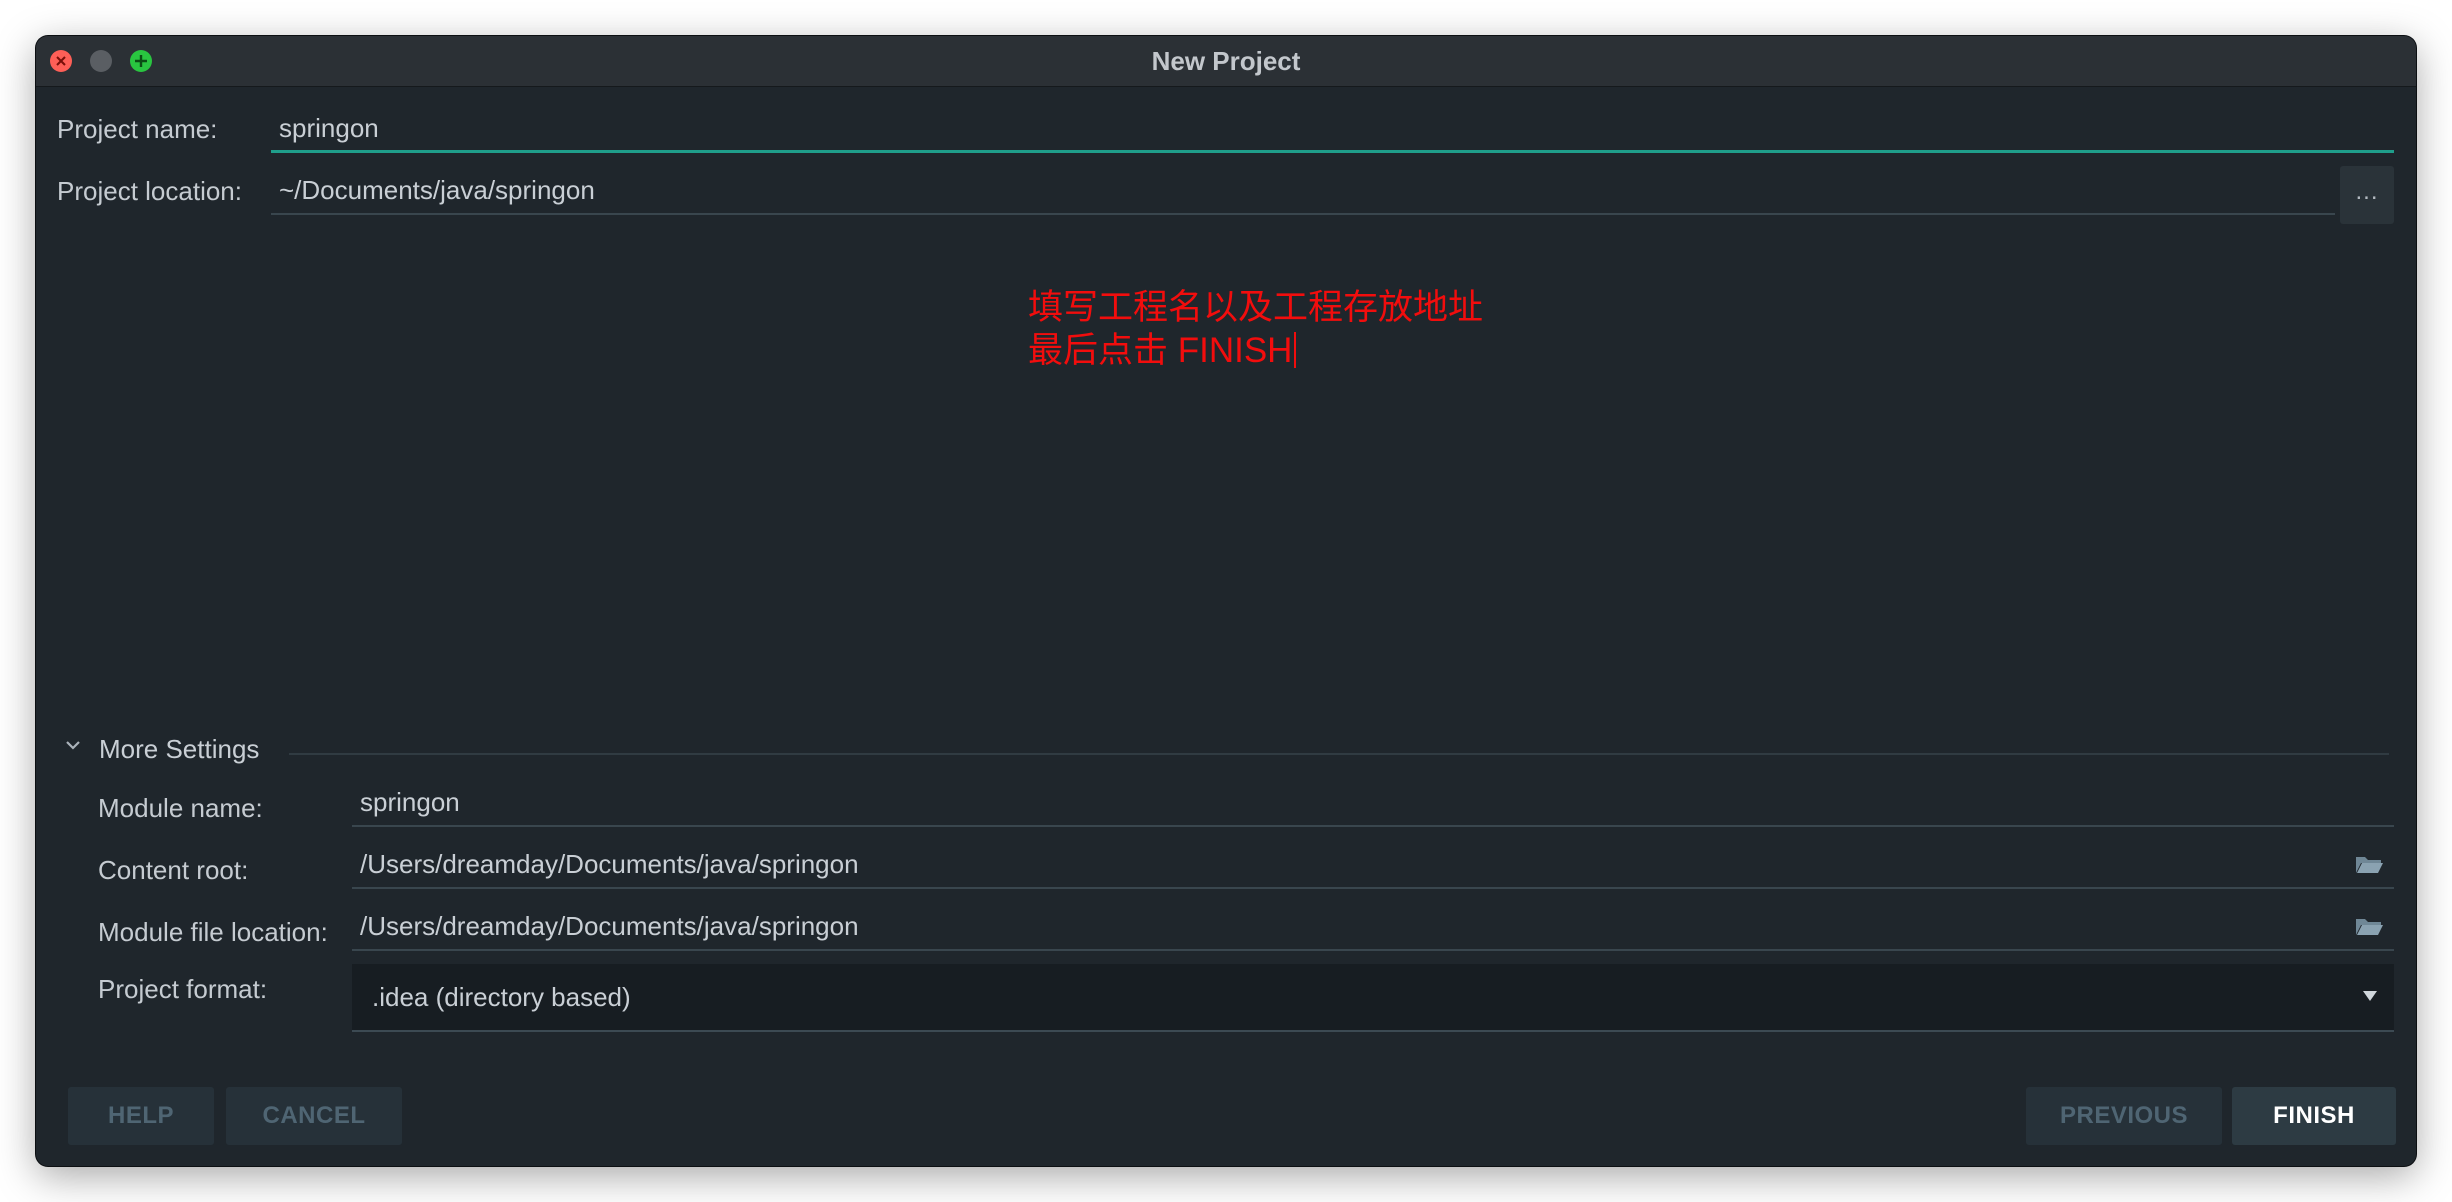 The height and width of the screenshot is (1202, 2452). Describe the element at coordinates (2124, 1116) in the screenshot. I see `previous-button: PREVIOUS` at that location.